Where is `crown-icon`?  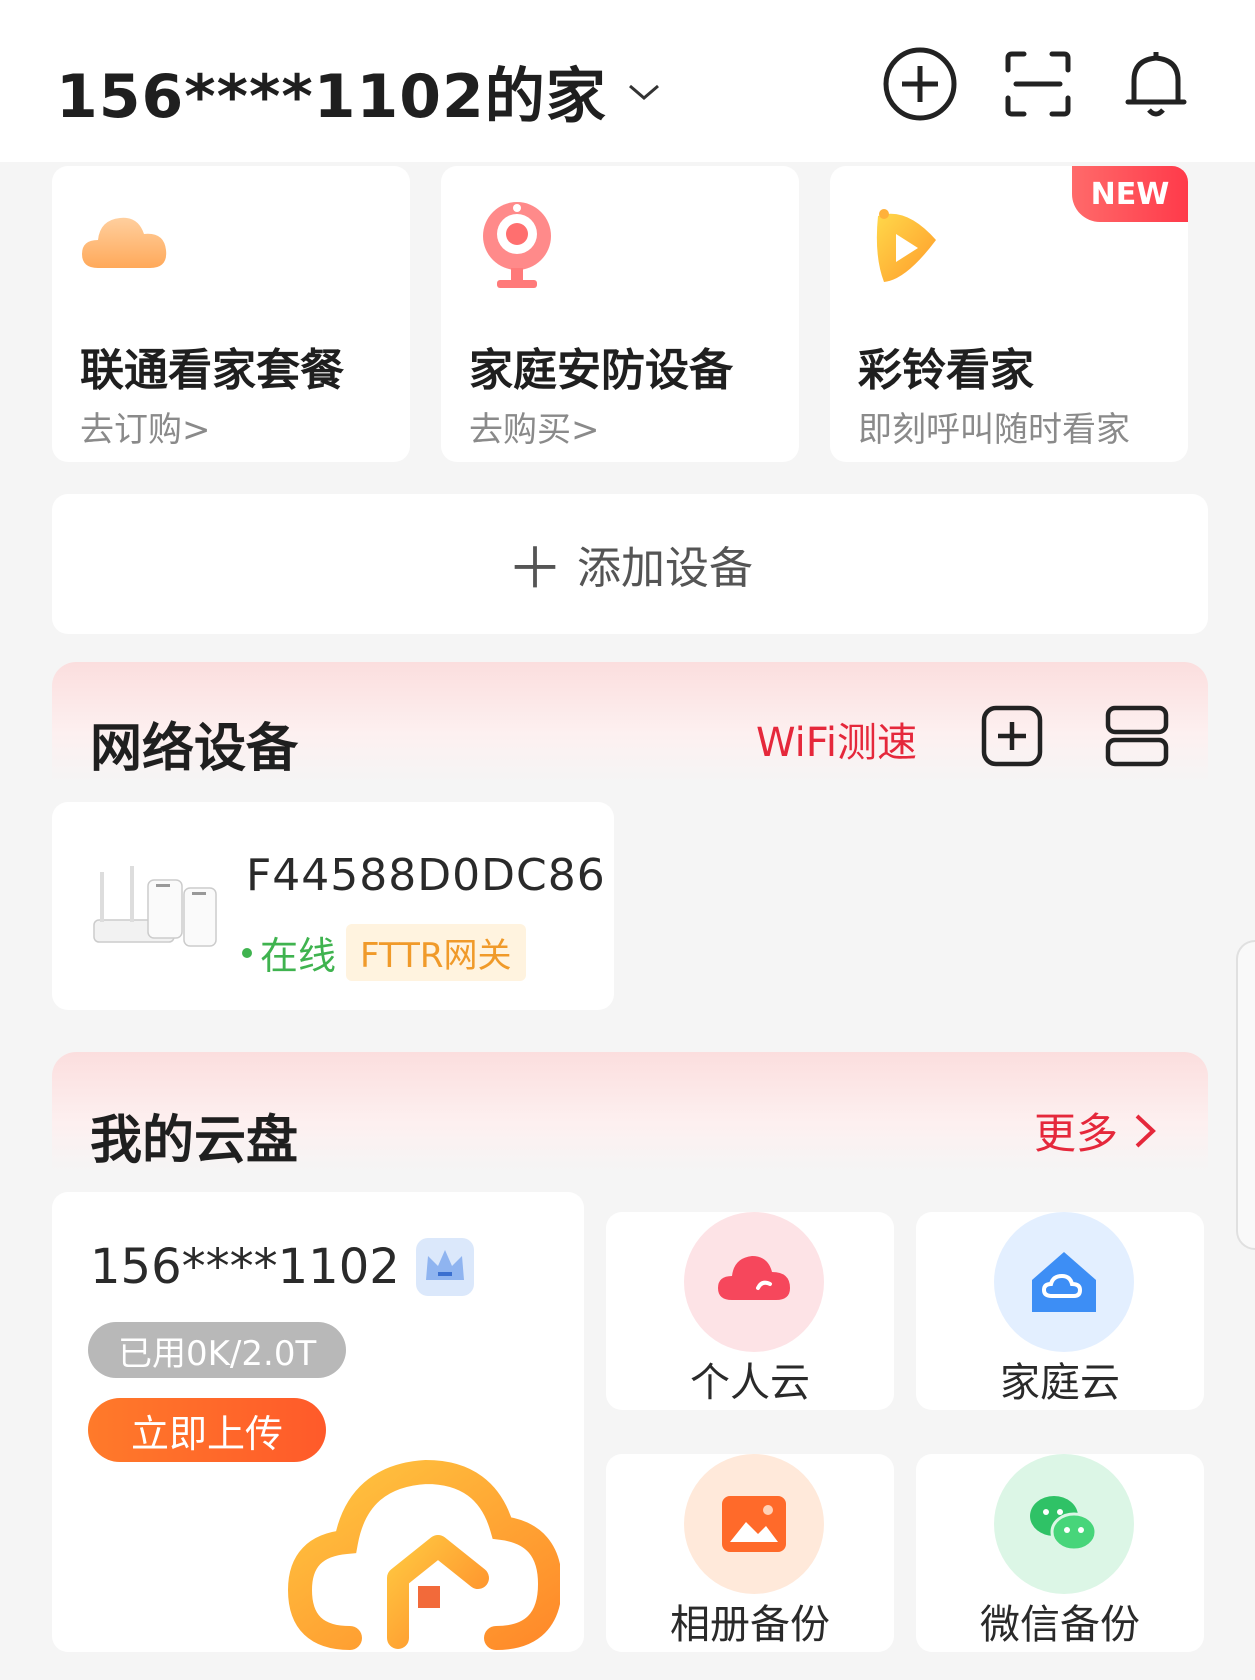
crown-icon is located at coordinates (444, 1267).